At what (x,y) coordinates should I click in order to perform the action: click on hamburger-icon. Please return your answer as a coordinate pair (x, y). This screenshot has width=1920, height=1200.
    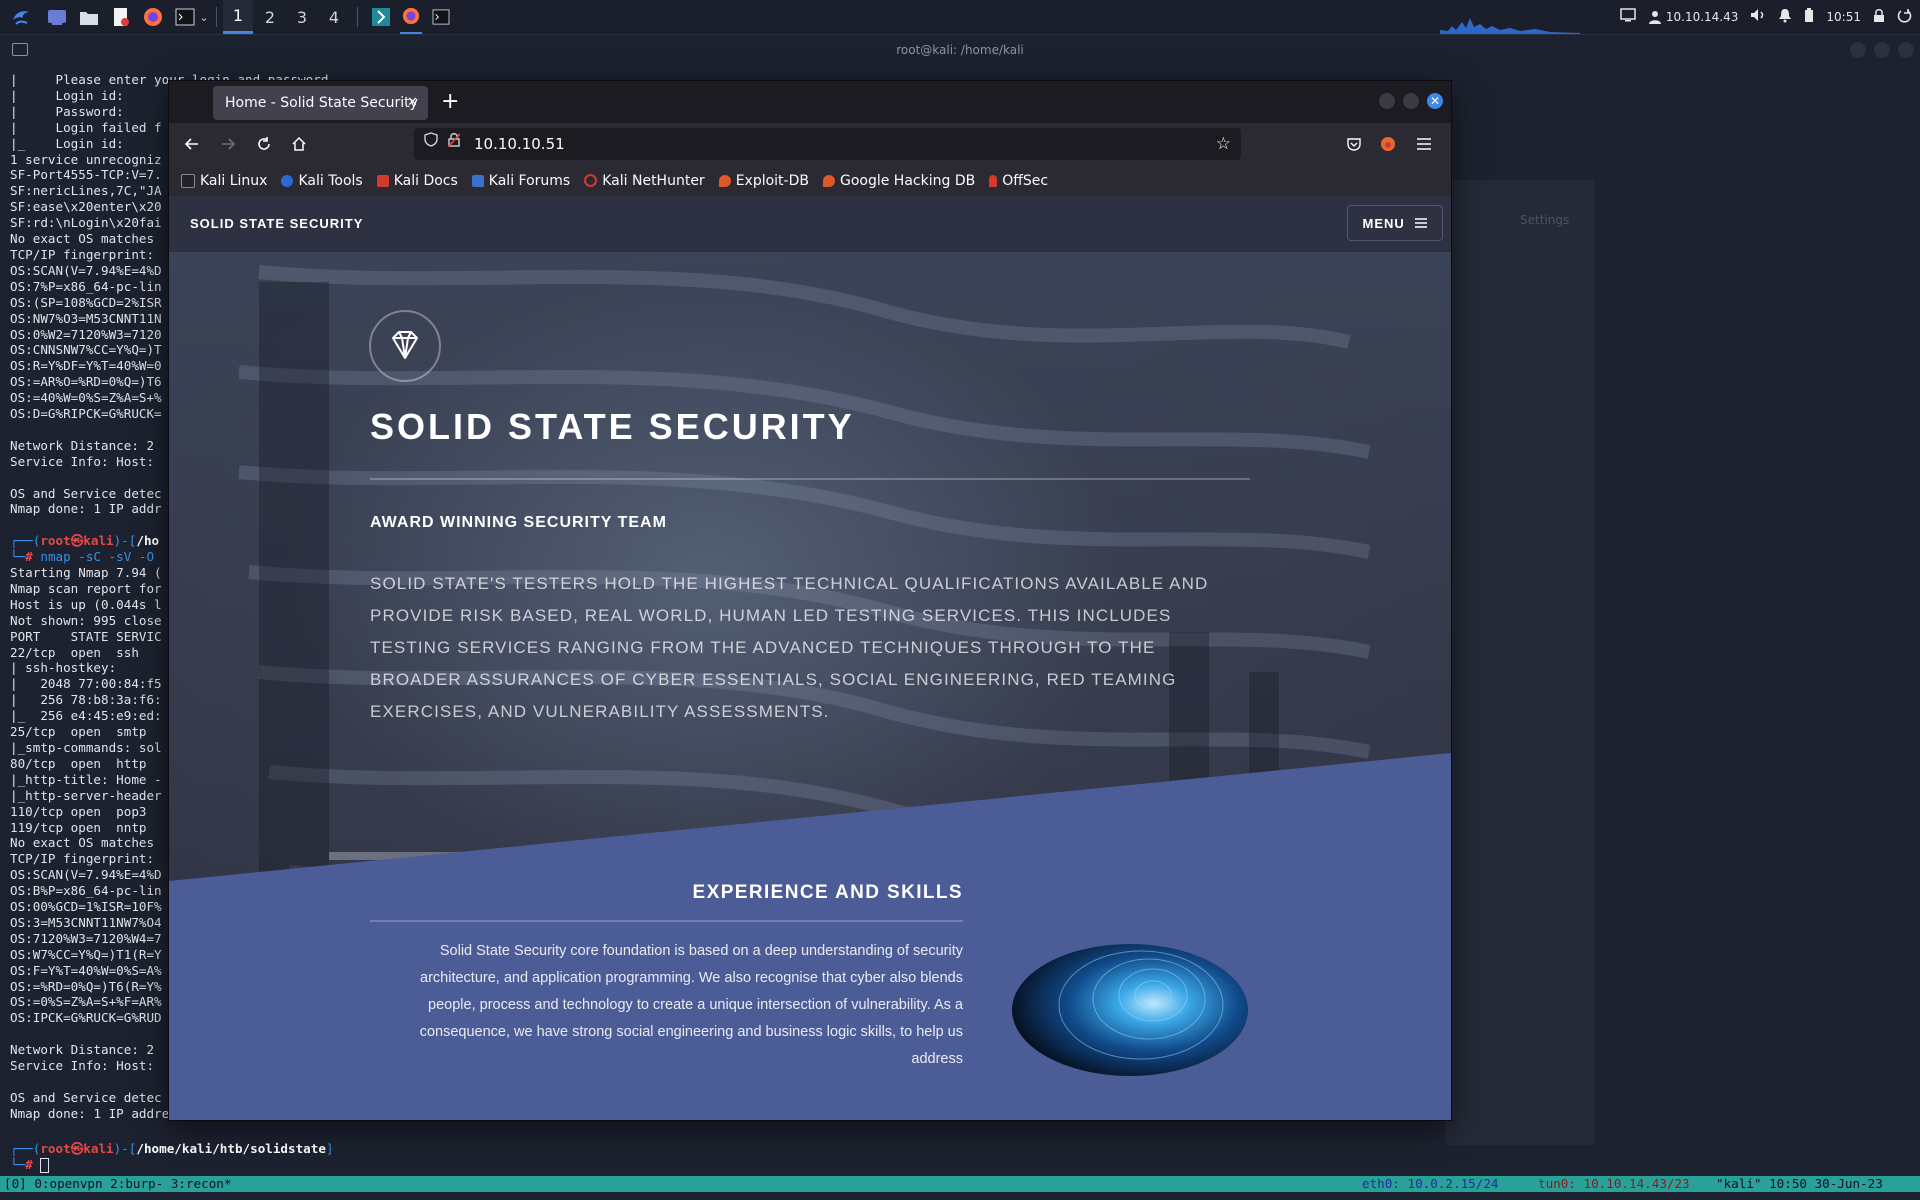
    Looking at the image, I should click on (1421, 223).